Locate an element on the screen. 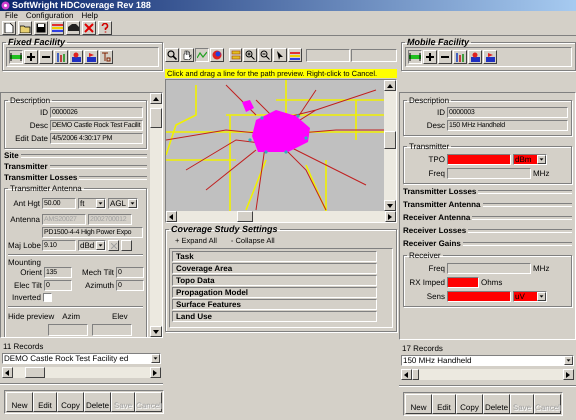  section-header: Receiver Gains is located at coordinates (487, 243).